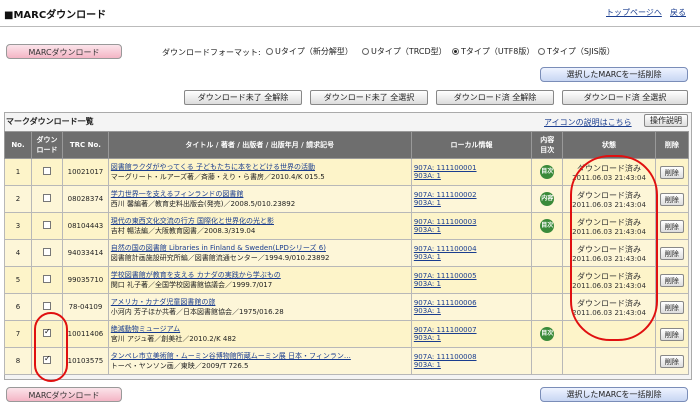 The width and height of the screenshot is (700, 408). I want to click on trc-no: 08028374, so click(85, 199).